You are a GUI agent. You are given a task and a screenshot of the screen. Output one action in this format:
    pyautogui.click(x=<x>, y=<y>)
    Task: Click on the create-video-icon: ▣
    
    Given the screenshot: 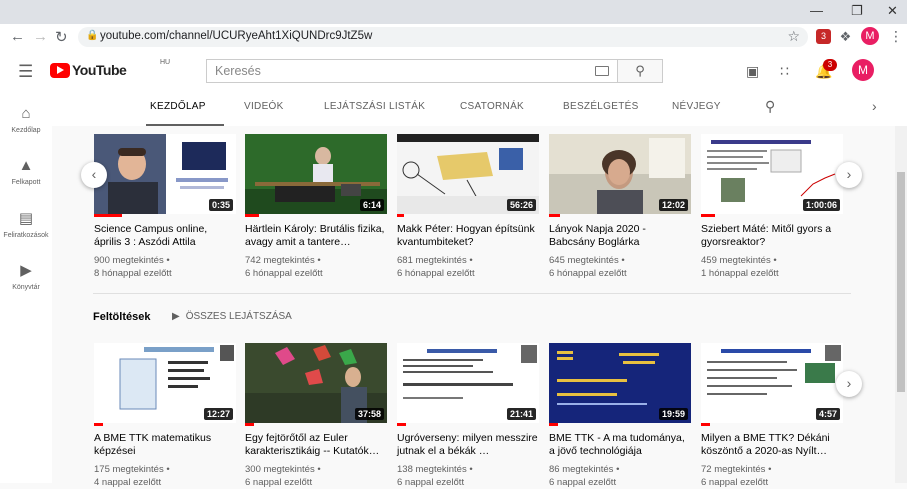 What is the action you would take?
    pyautogui.click(x=752, y=71)
    